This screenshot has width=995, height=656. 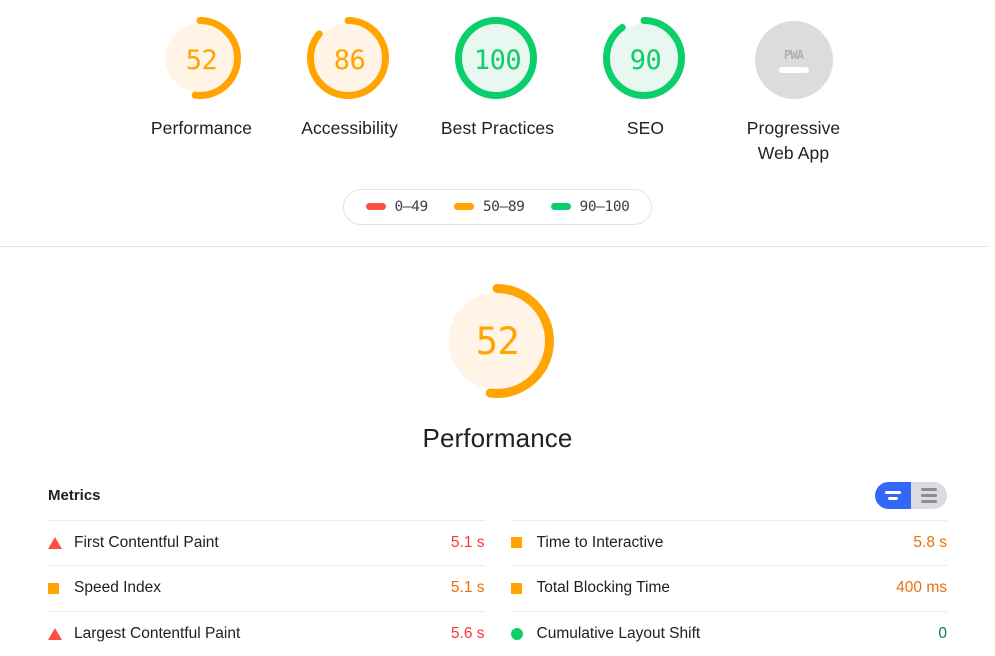 What do you see at coordinates (266, 634) in the screenshot?
I see `metric-row: Largest Contentful Paint 5.6 s` at bounding box center [266, 634].